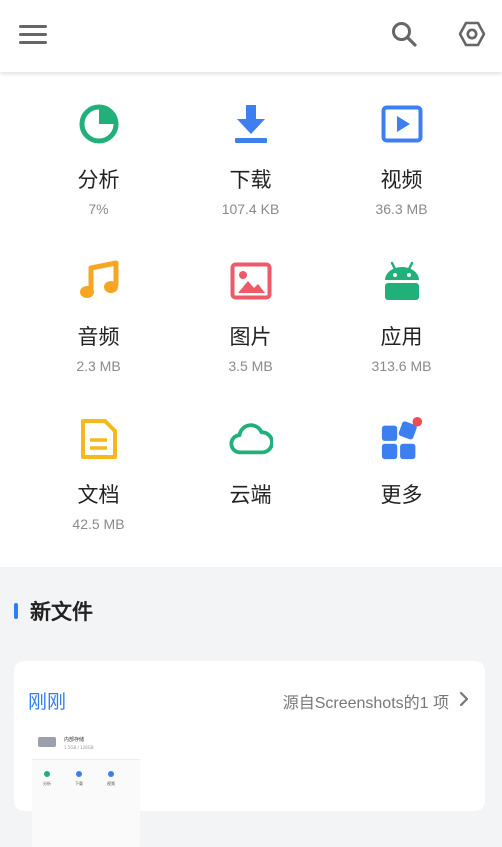  I want to click on category-size: 36.3 MB, so click(401, 209).